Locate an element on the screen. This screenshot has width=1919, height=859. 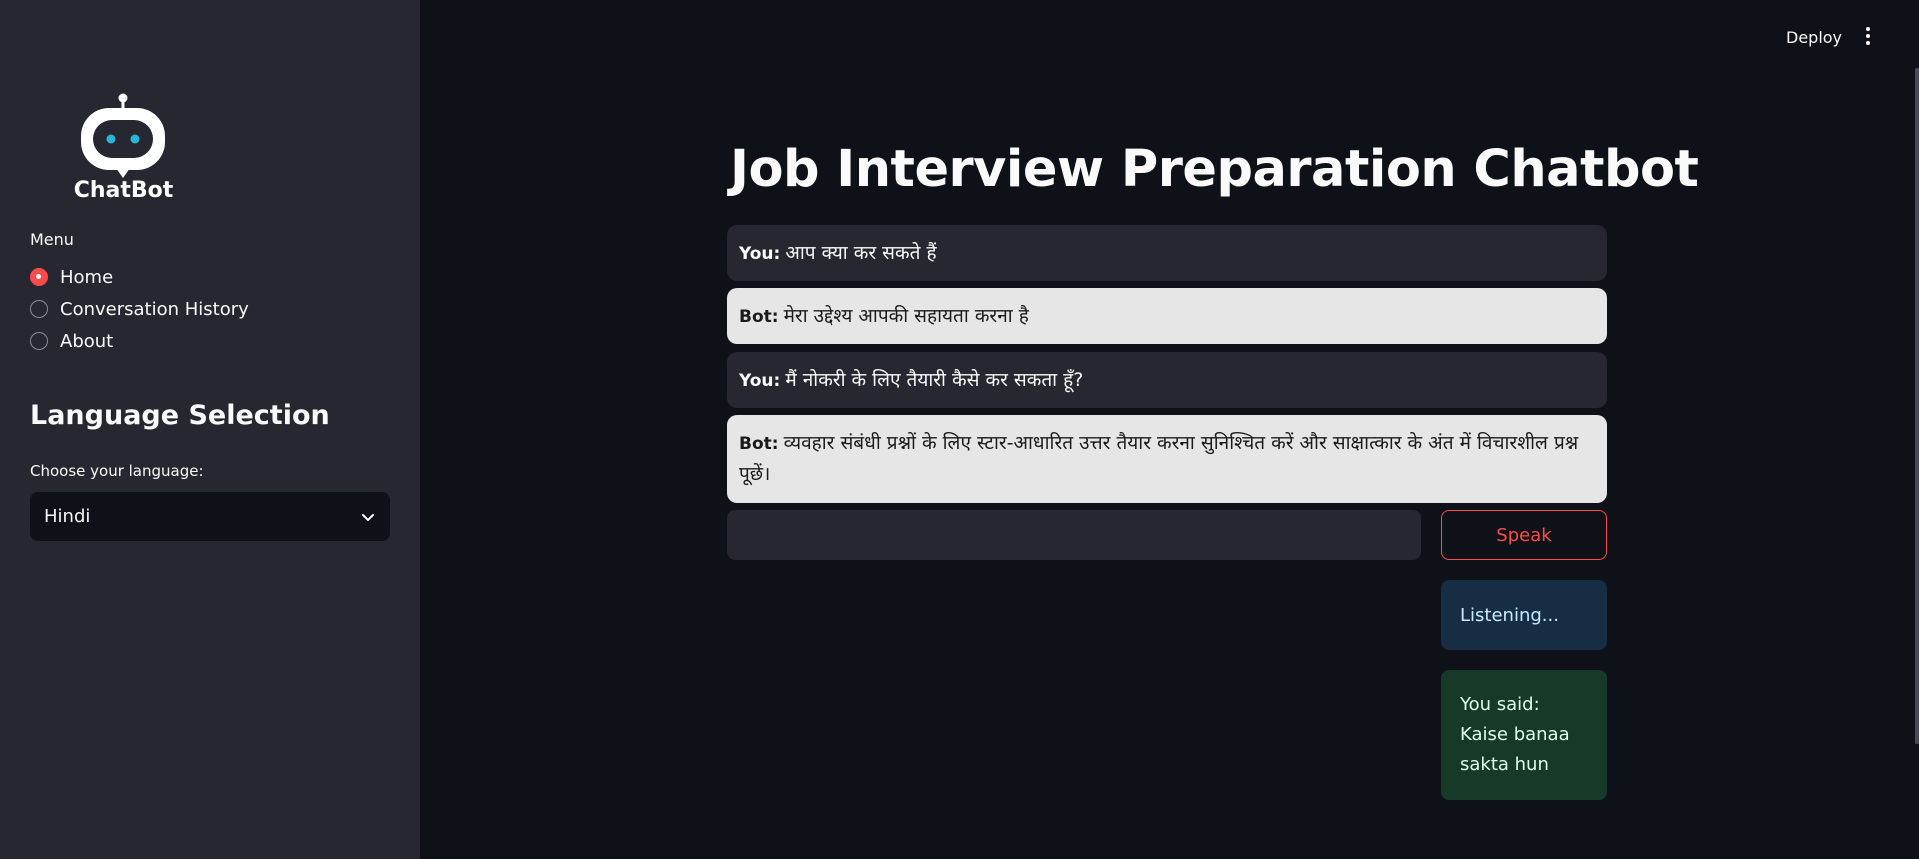
radio-selected-icon is located at coordinates (39, 277).